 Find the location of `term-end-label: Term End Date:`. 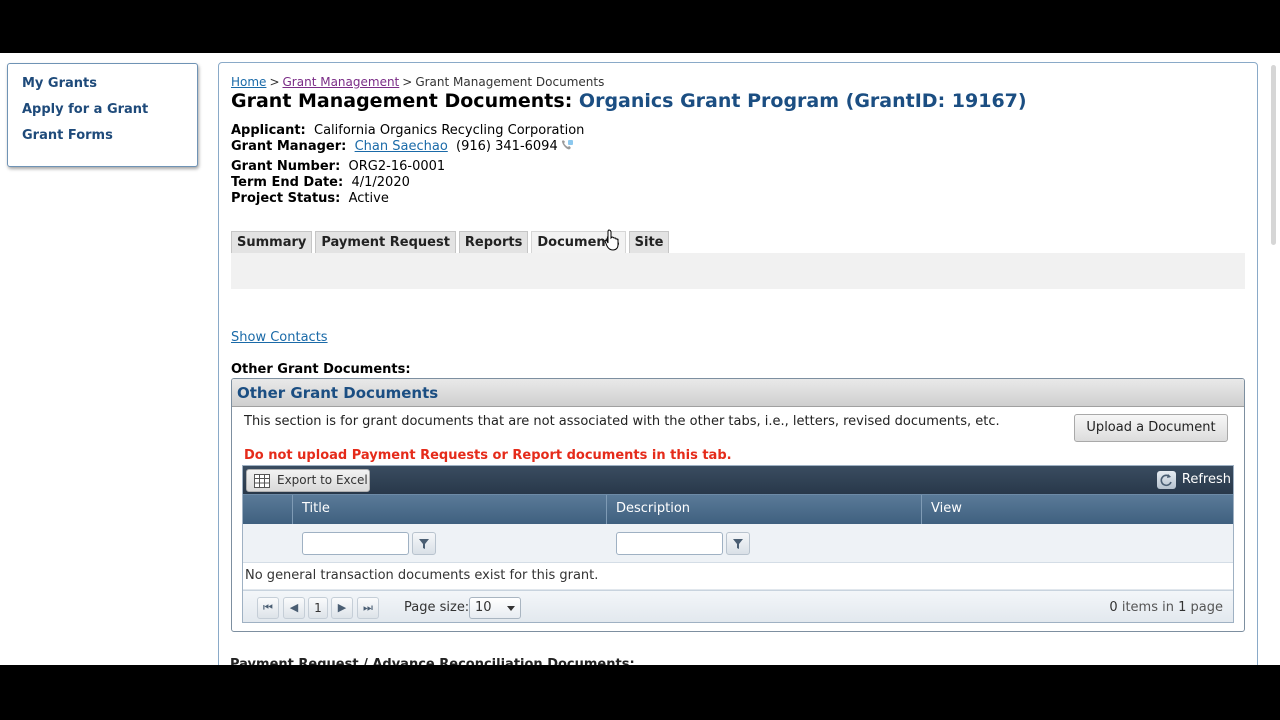

term-end-label: Term End Date: is located at coordinates (287, 182).